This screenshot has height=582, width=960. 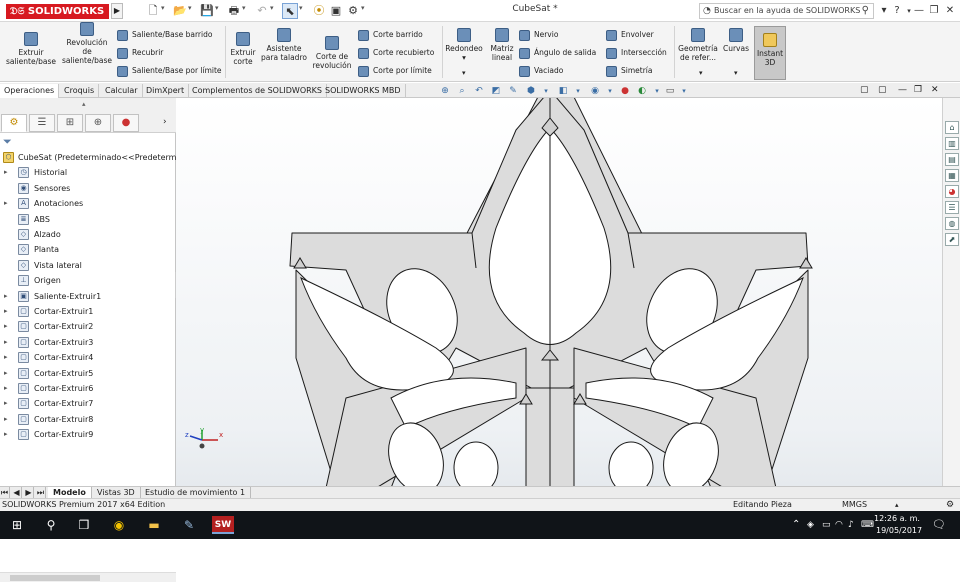 What do you see at coordinates (88, 265) in the screenshot?
I see `tree-item: ◇ Vista lateral` at bounding box center [88, 265].